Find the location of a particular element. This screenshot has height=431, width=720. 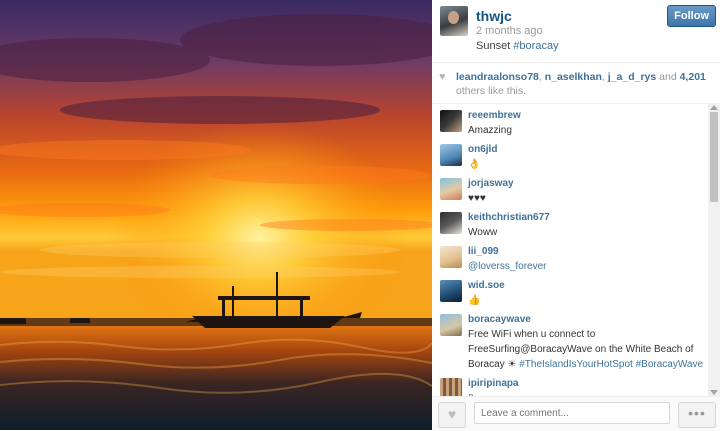

follow-button: Follow is located at coordinates (691, 16).